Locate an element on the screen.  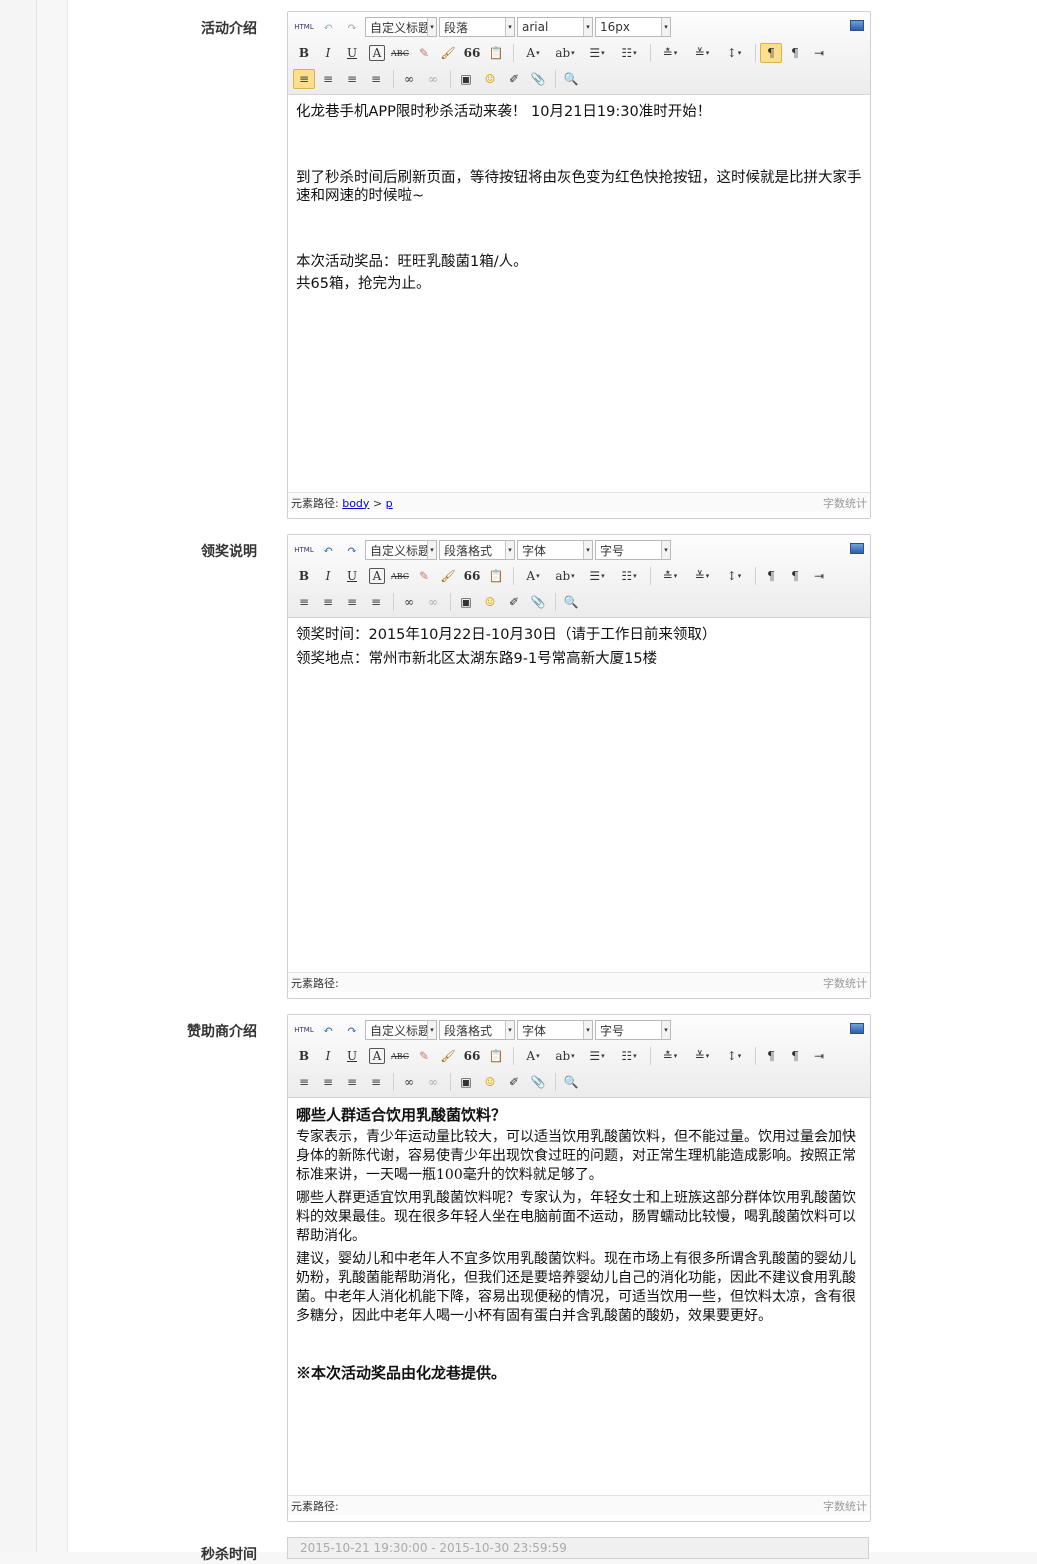
word-count: 字数统计 is located at coordinates (845, 983).